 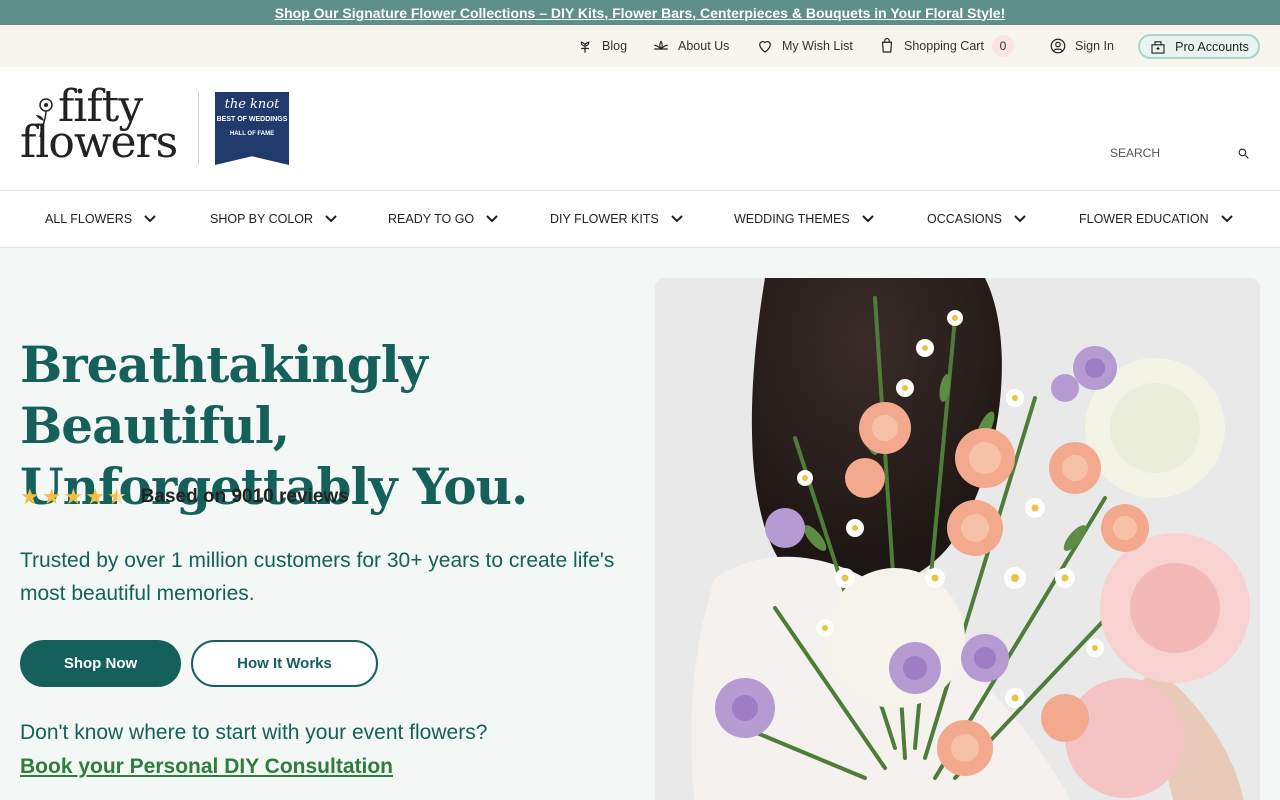 What do you see at coordinates (1158, 47) in the screenshot?
I see `store-icon` at bounding box center [1158, 47].